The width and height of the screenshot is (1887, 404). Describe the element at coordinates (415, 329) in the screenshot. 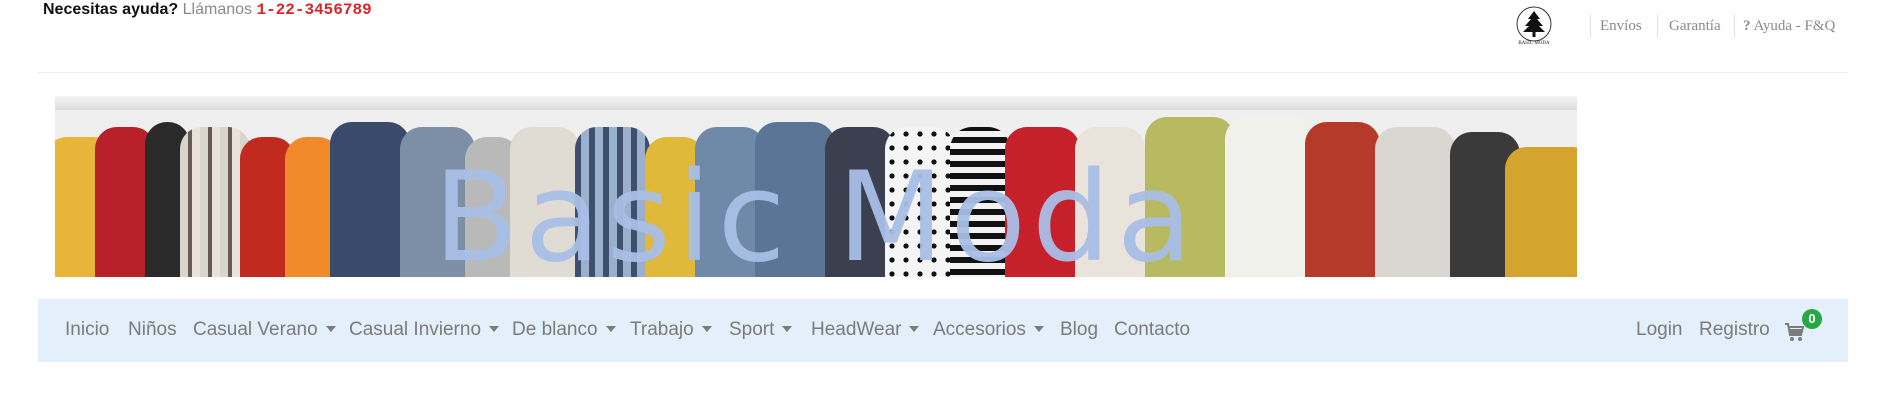

I see `nav-label: Casual Invierno` at that location.